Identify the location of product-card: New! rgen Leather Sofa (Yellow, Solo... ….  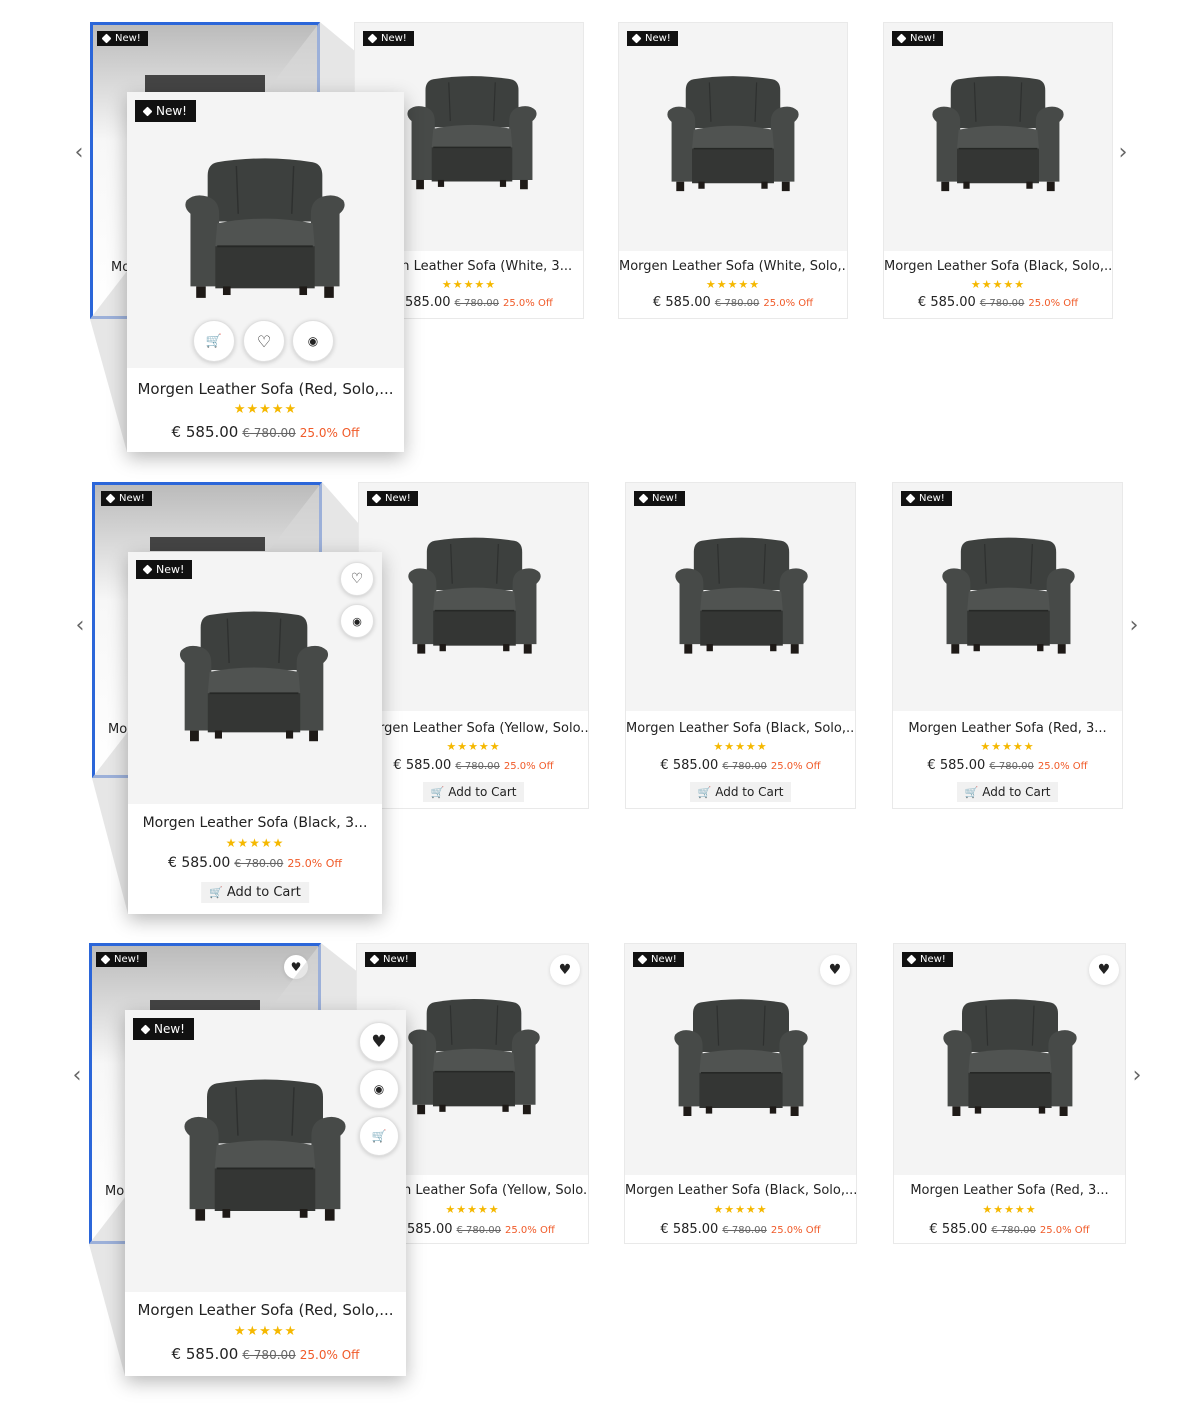
(473, 645).